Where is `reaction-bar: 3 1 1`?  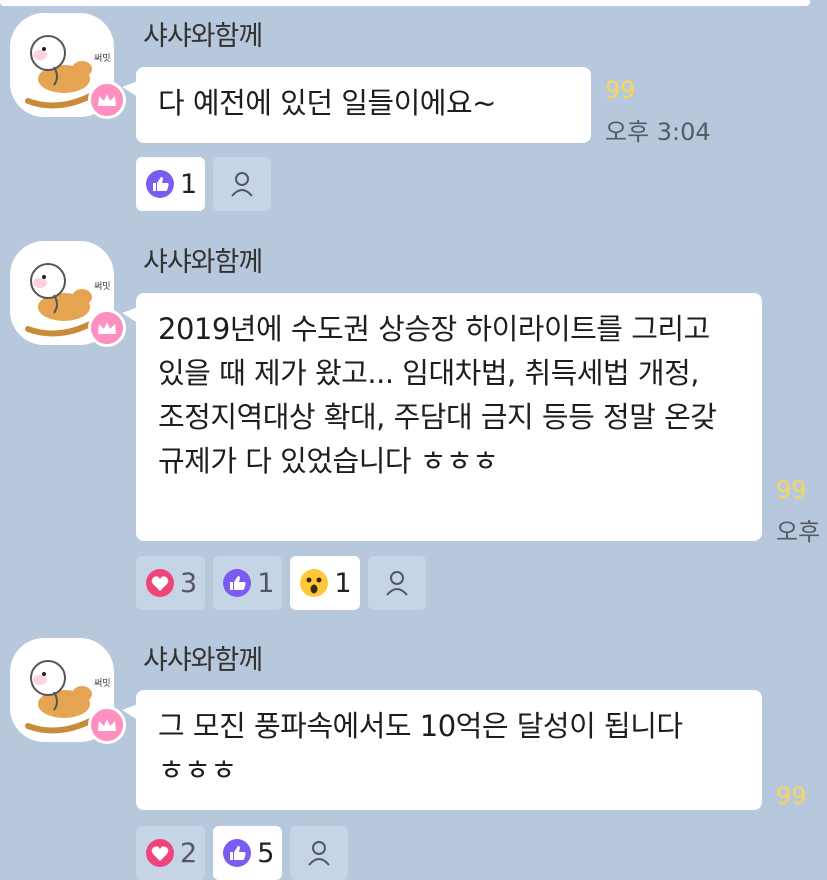 reaction-bar: 3 1 1 is located at coordinates (281, 583).